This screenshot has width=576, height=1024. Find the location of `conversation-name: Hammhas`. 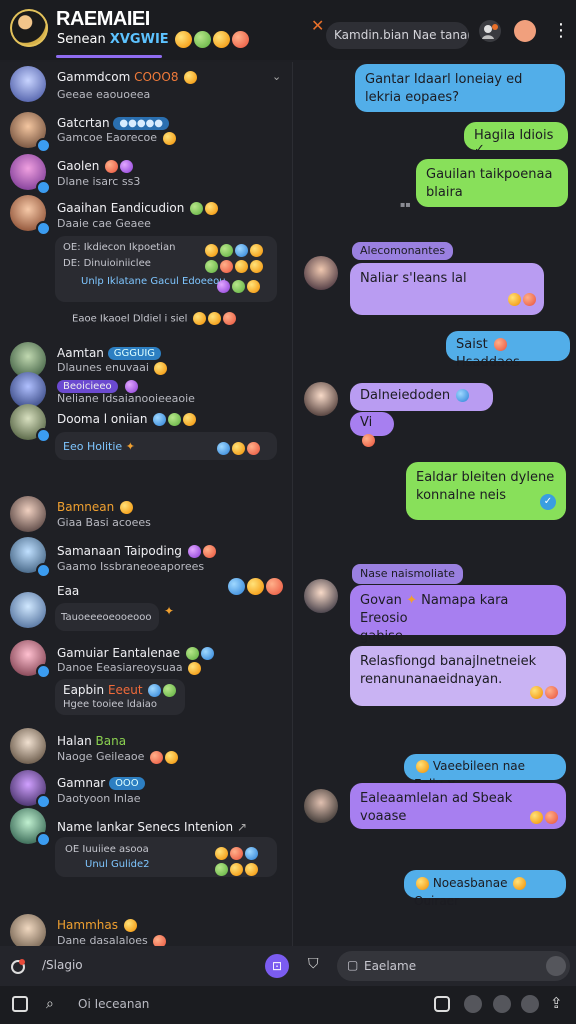

conversation-name: Hammhas is located at coordinates (97, 925).